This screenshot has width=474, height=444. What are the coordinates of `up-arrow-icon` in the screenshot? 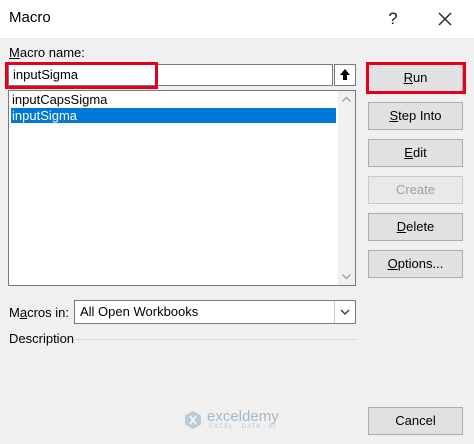 It's located at (345, 74).